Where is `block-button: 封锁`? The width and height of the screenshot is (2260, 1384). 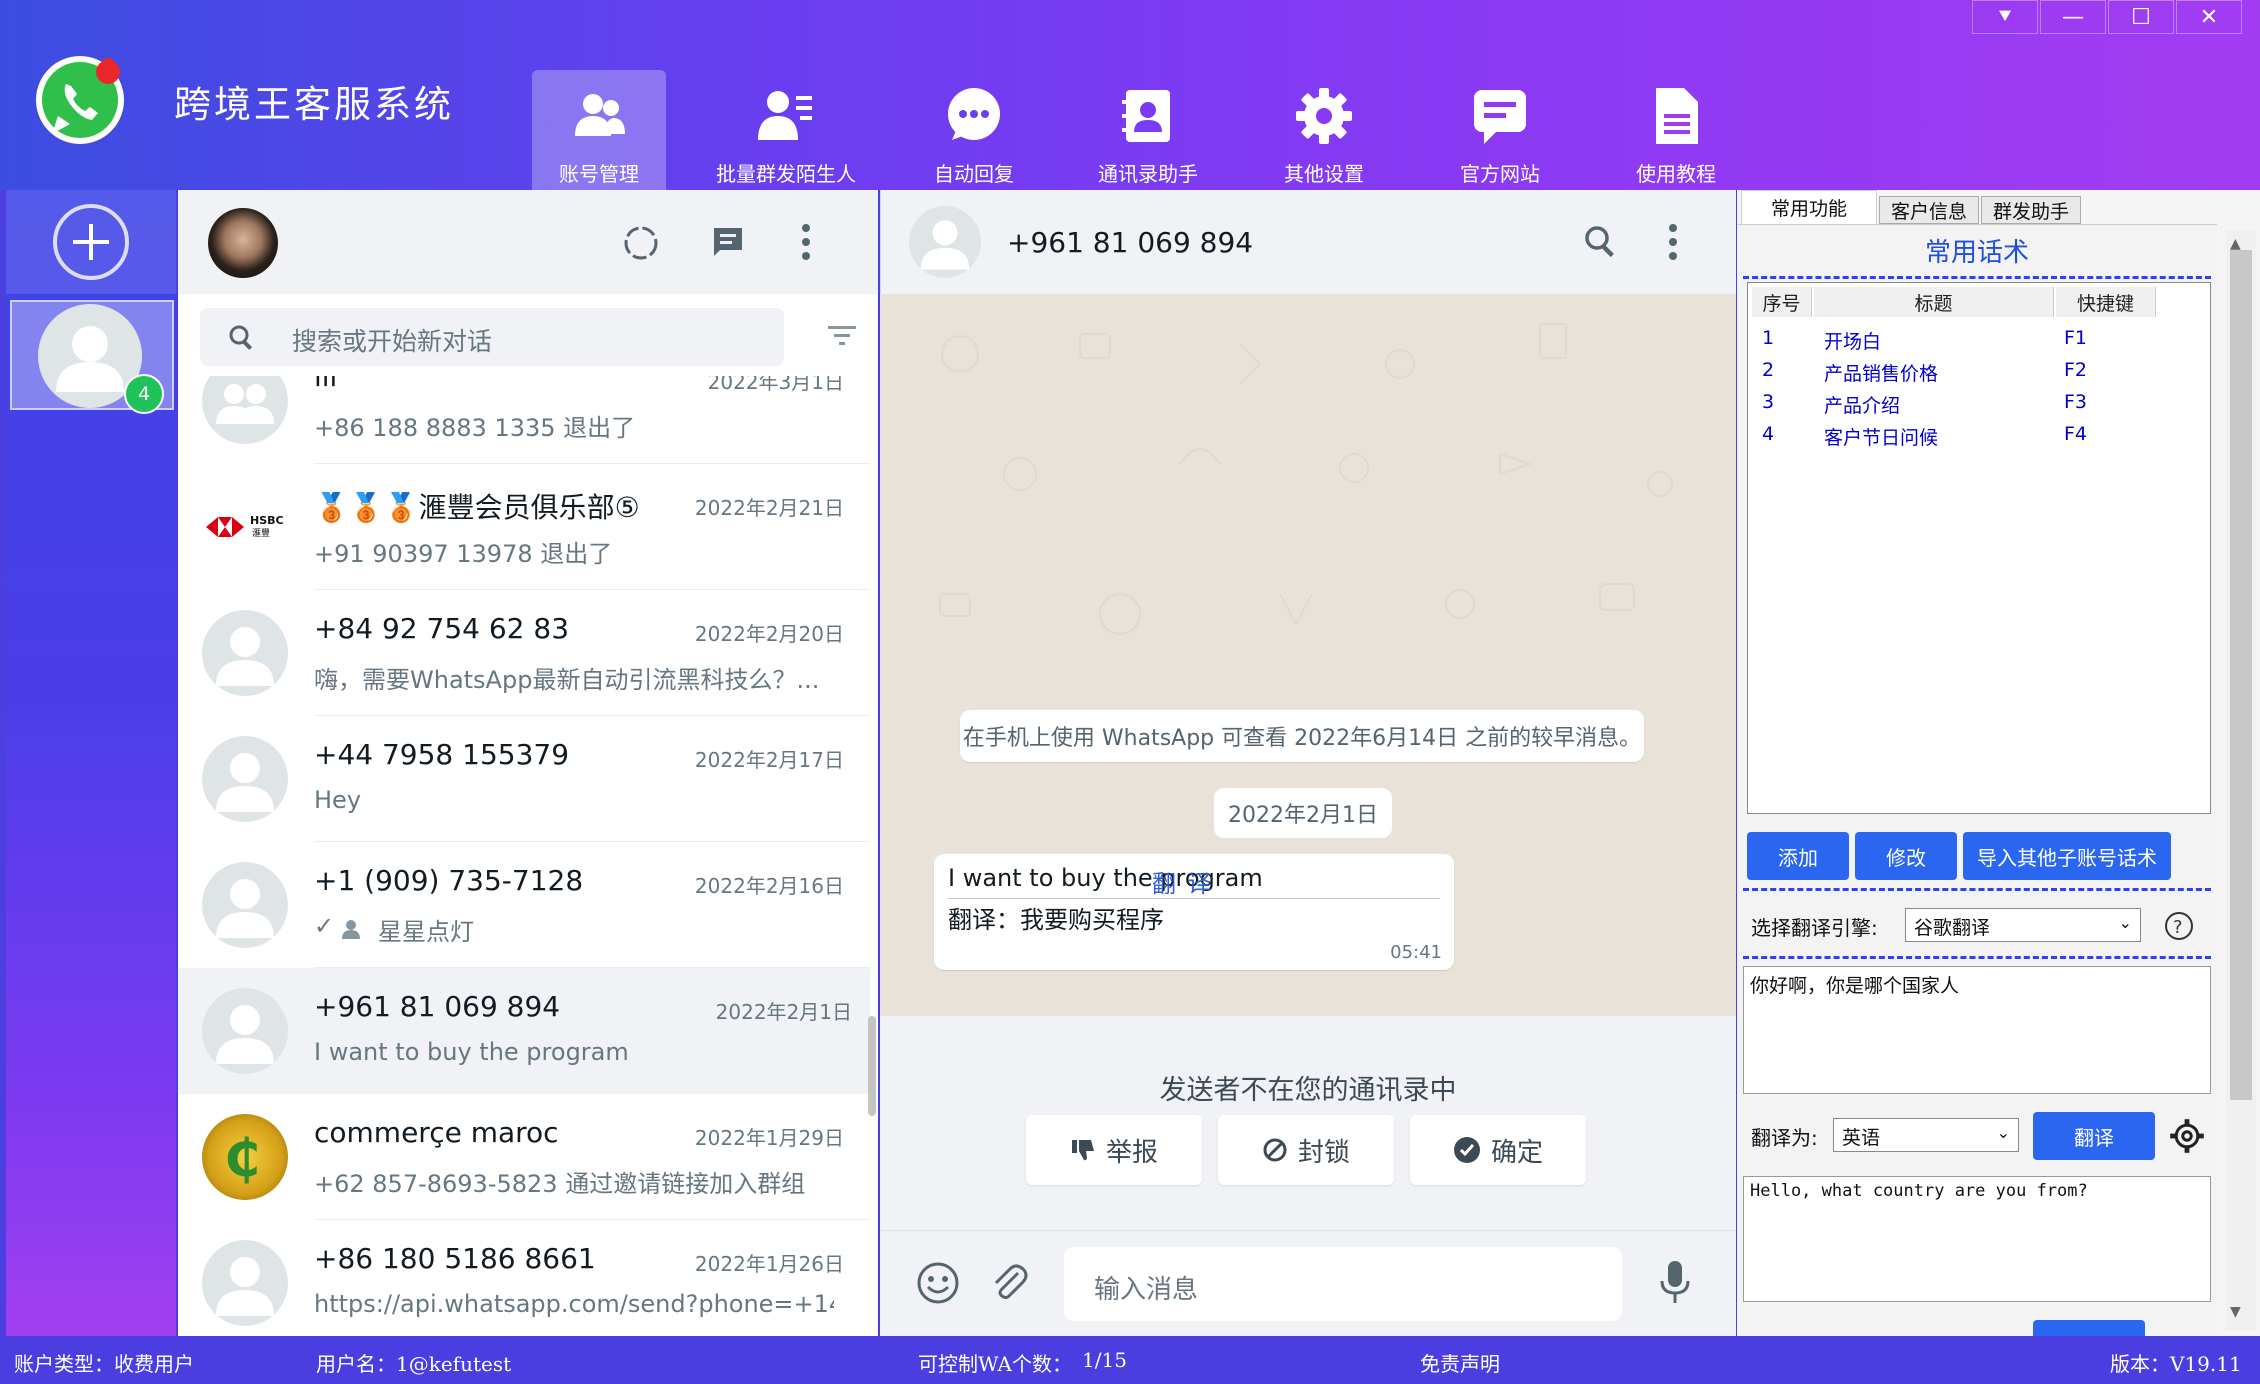
block-button: 封锁 is located at coordinates (1306, 1150).